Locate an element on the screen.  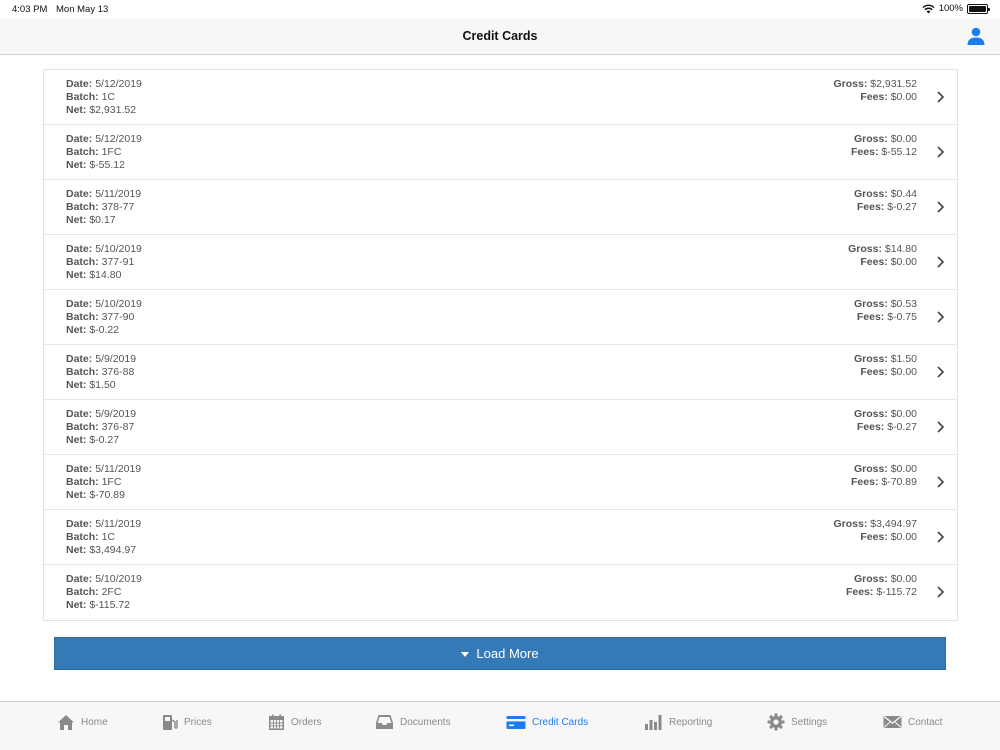
net-line: Net: $-0.27 is located at coordinates (101, 440).